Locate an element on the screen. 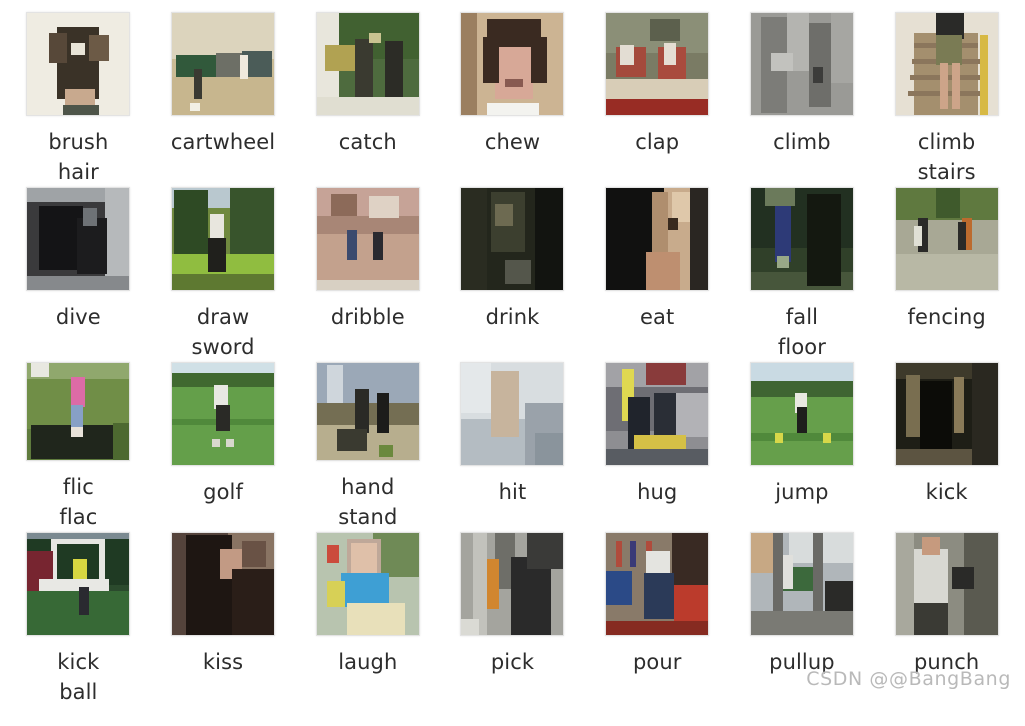  action-class-cell: eat is located at coordinates (657, 274).